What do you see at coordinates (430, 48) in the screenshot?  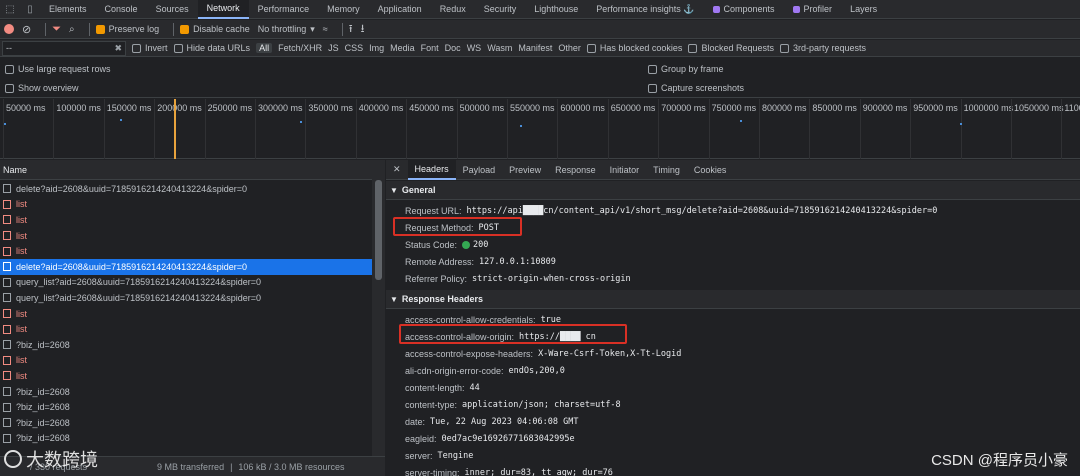 I see `filter-type-font: Font` at bounding box center [430, 48].